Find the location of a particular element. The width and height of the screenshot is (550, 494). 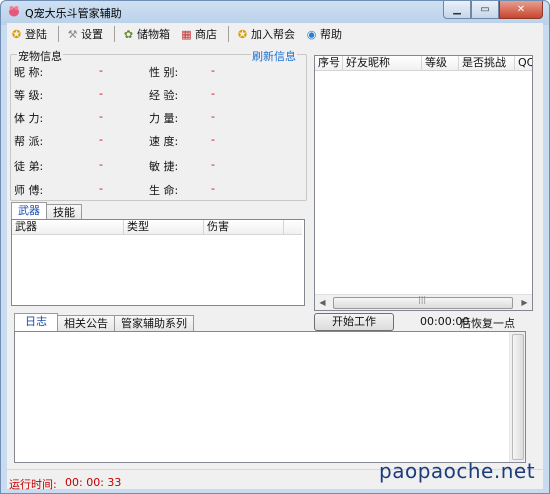

life-value: - is located at coordinates (213, 188).